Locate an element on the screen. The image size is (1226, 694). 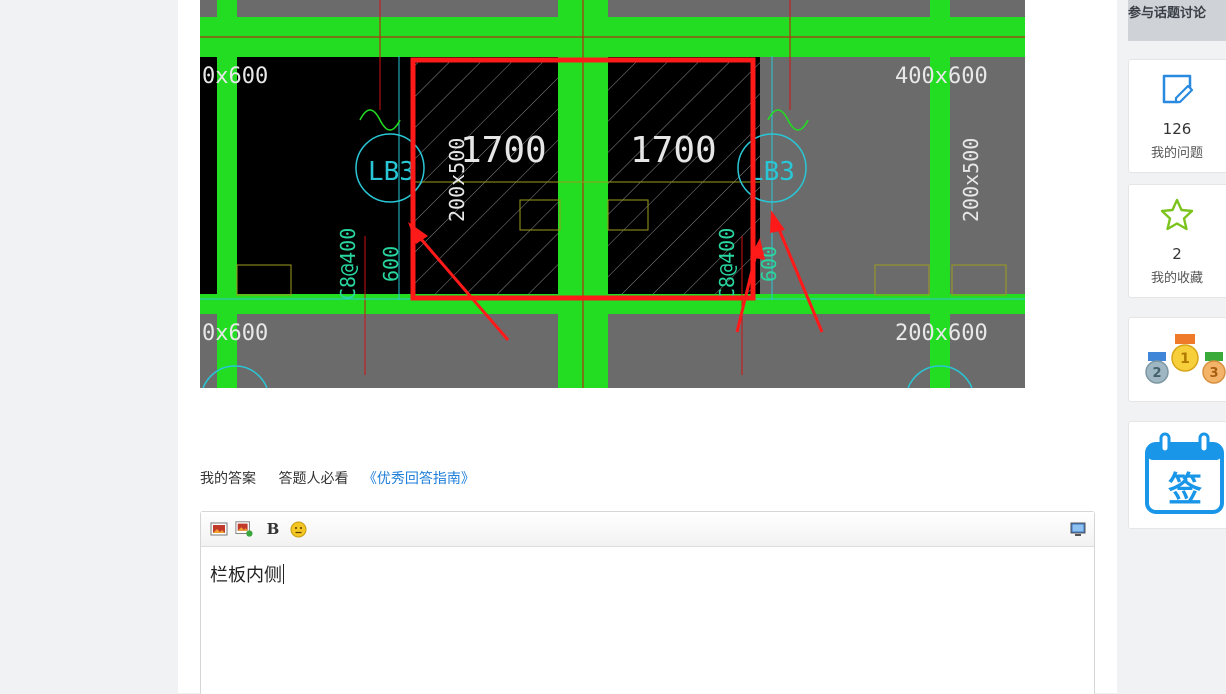
cad-size-bottom-right: 200x600 is located at coordinates (941, 333).